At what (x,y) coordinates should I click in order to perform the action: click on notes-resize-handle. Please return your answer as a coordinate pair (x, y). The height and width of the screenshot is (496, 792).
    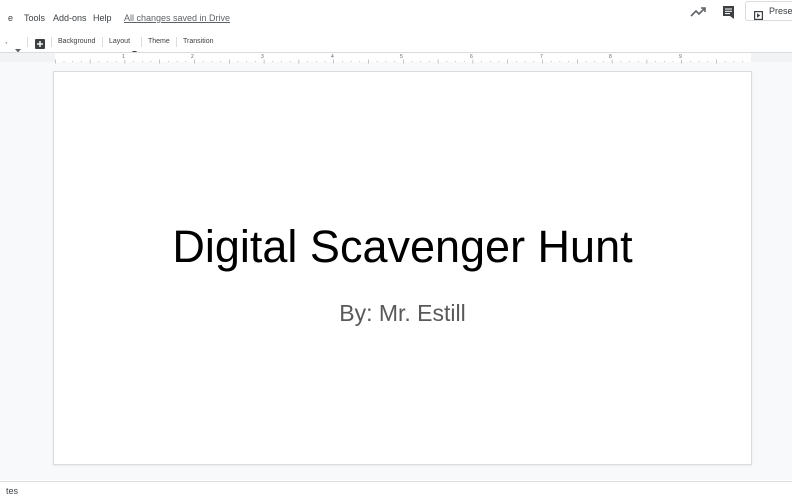
    Looking at the image, I should click on (396, 480).